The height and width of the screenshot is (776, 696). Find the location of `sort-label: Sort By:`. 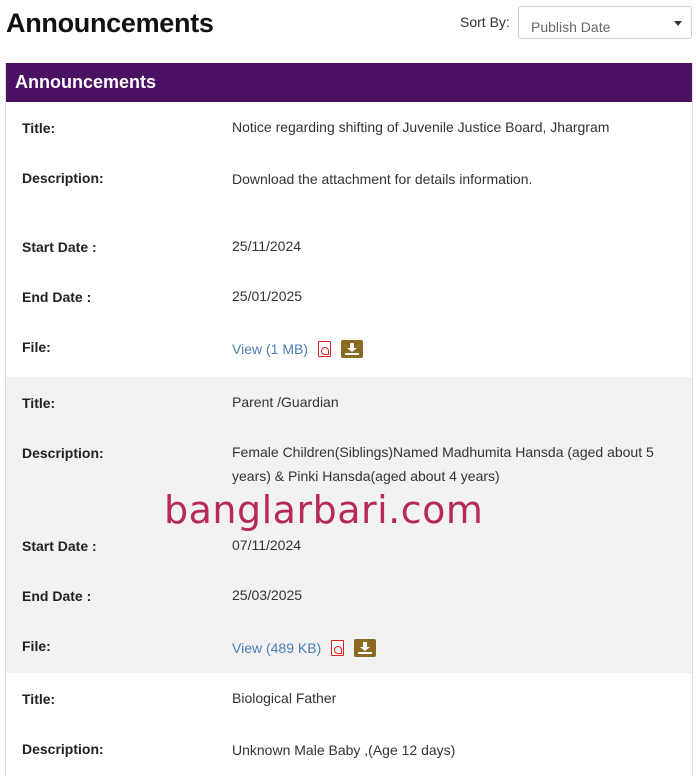

sort-label: Sort By: is located at coordinates (485, 22).